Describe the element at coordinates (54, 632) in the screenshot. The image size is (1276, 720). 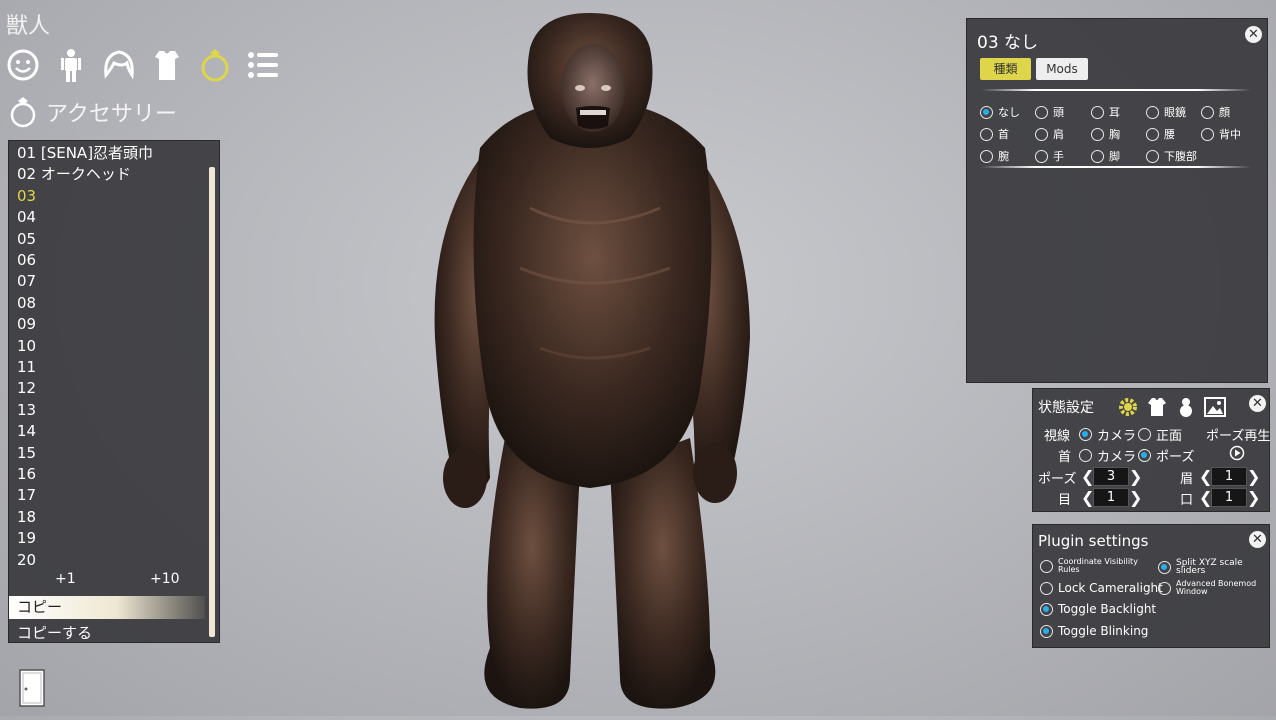
I see `copy-button: コピーする` at that location.